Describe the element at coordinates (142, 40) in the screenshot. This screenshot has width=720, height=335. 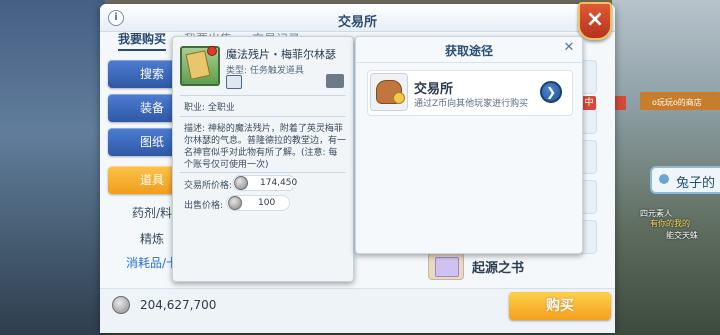
I see `tab-buy: 我要购买` at that location.